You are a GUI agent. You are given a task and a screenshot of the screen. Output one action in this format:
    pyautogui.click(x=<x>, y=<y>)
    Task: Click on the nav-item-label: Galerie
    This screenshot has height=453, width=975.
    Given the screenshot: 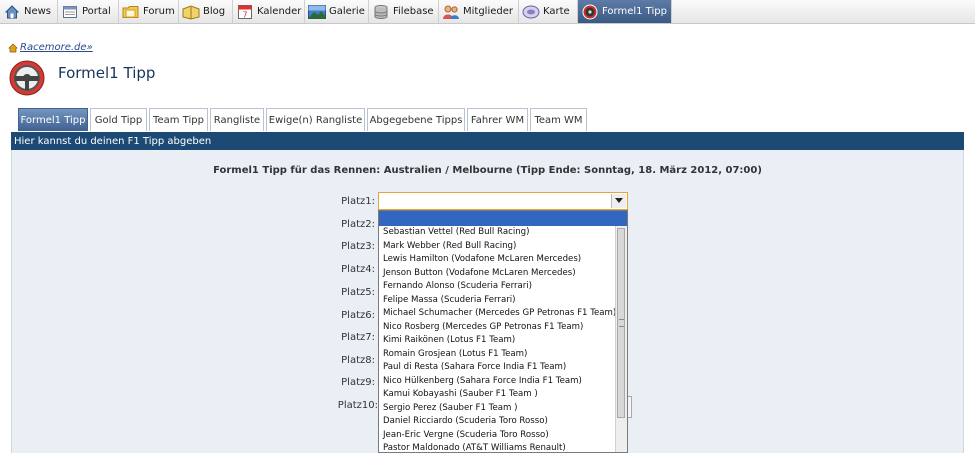 What is the action you would take?
    pyautogui.click(x=347, y=11)
    